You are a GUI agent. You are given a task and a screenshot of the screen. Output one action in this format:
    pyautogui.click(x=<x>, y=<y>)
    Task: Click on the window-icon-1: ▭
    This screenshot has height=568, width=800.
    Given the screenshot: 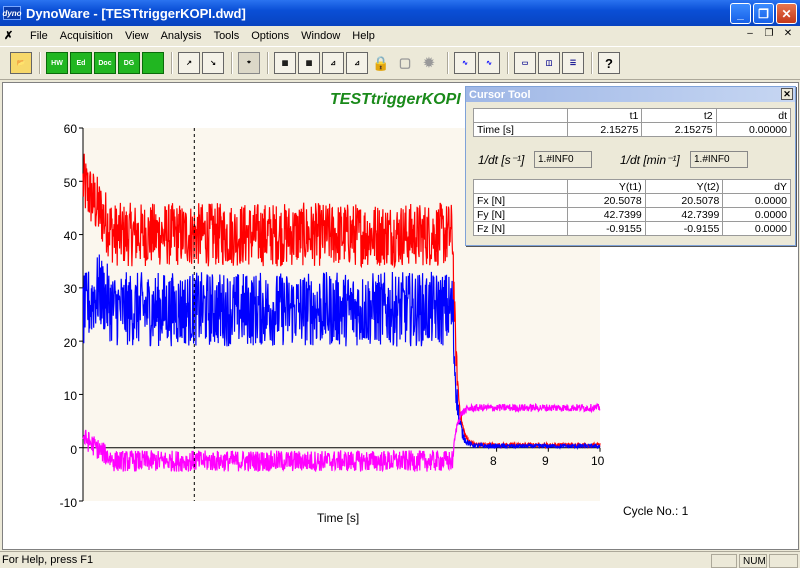 What is the action you would take?
    pyautogui.click(x=525, y=63)
    